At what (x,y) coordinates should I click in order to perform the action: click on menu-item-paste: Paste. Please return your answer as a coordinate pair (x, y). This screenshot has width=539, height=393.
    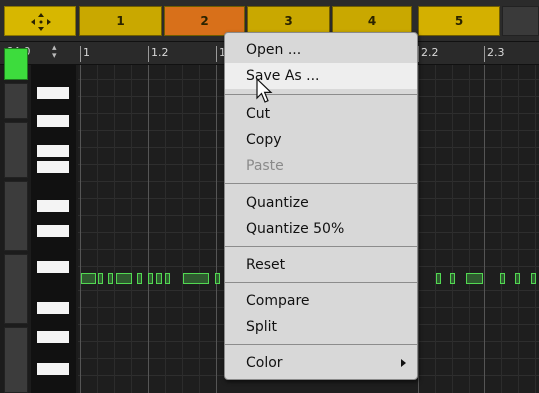
    Looking at the image, I should click on (321, 166).